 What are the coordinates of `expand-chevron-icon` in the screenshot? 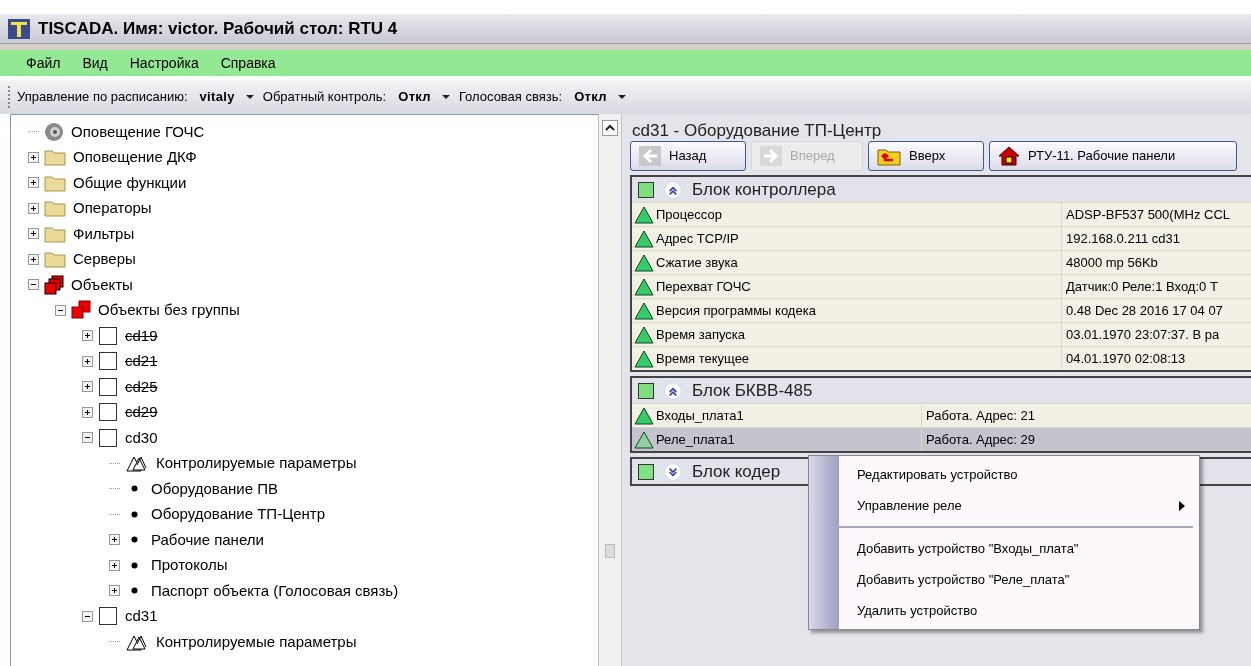 It's located at (673, 471).